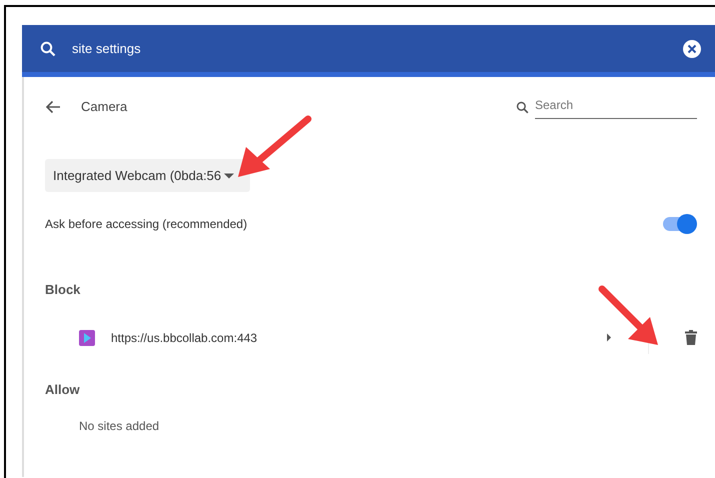  What do you see at coordinates (679, 224) in the screenshot?
I see `toggle-switch` at bounding box center [679, 224].